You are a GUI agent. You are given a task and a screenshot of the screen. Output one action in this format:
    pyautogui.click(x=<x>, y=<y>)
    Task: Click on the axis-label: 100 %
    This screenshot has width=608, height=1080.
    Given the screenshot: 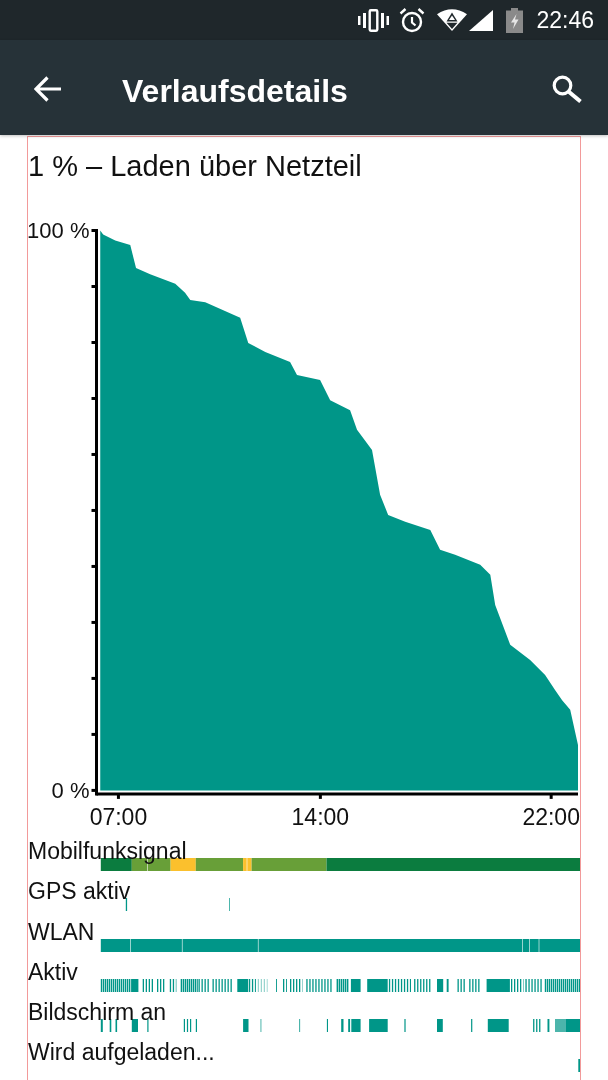 What is the action you would take?
    pyautogui.click(x=59, y=231)
    